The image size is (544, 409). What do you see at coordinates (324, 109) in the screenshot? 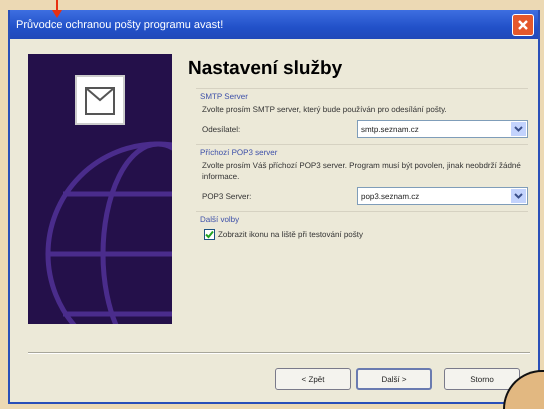
I see `group-description: Zvolte prosím SMTP server, který bude používán pro odesílání pošty.` at bounding box center [324, 109].